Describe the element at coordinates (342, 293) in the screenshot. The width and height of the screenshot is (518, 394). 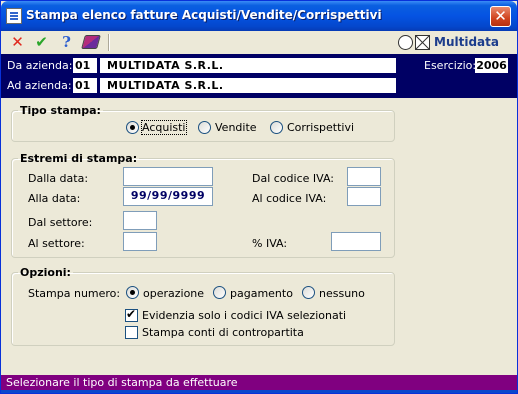
I see `radio-nessuno-label: nessuno` at that location.